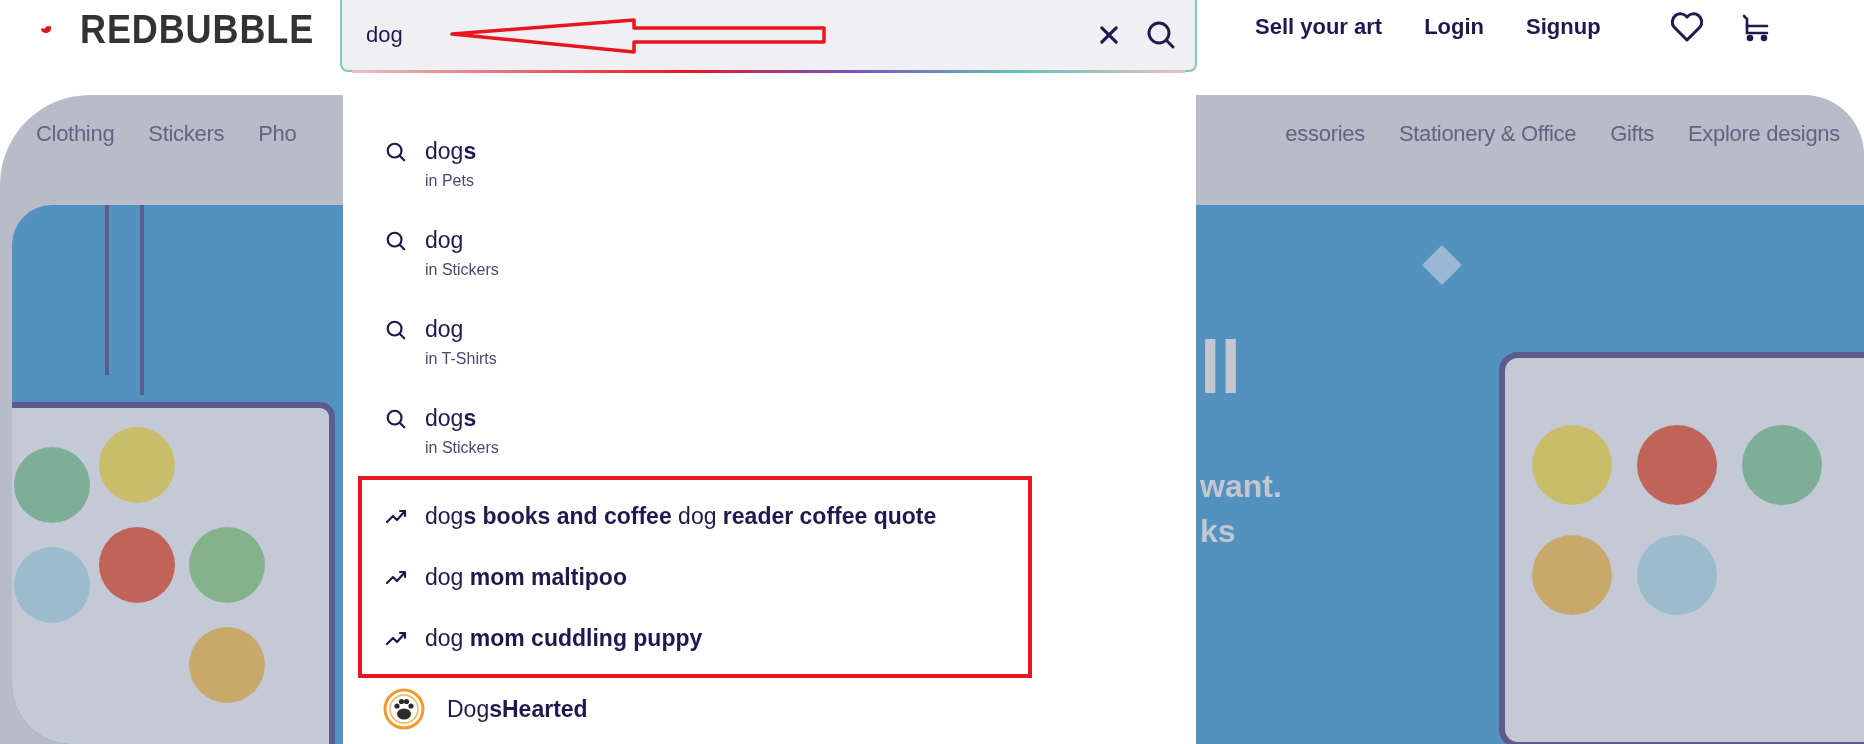 Image resolution: width=1864 pixels, height=744 pixels. What do you see at coordinates (1319, 27) in the screenshot?
I see `header-link: Sell your art` at bounding box center [1319, 27].